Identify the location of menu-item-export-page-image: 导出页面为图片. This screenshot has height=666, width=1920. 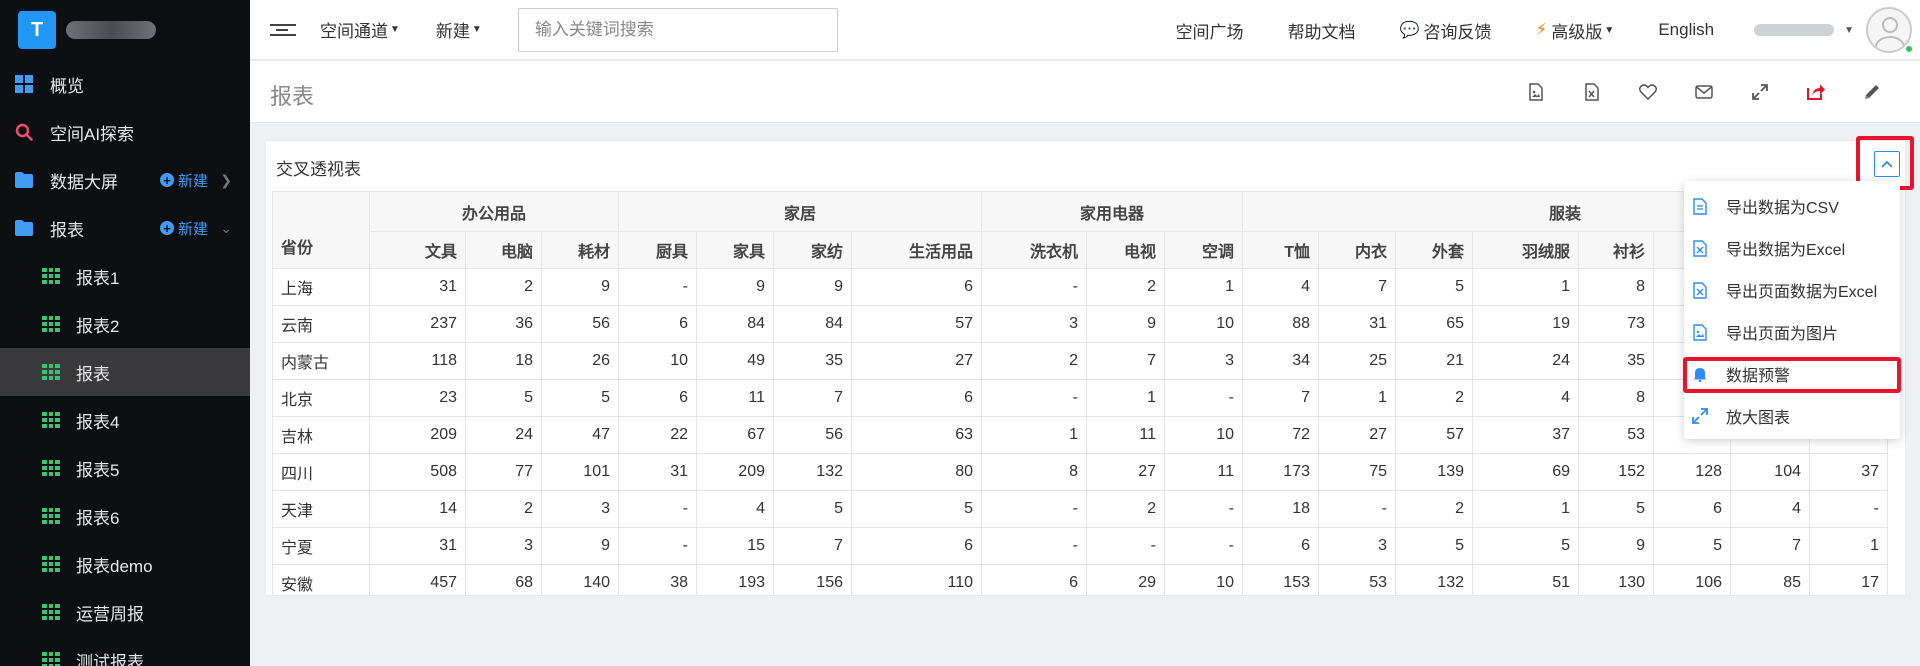
(1792, 332).